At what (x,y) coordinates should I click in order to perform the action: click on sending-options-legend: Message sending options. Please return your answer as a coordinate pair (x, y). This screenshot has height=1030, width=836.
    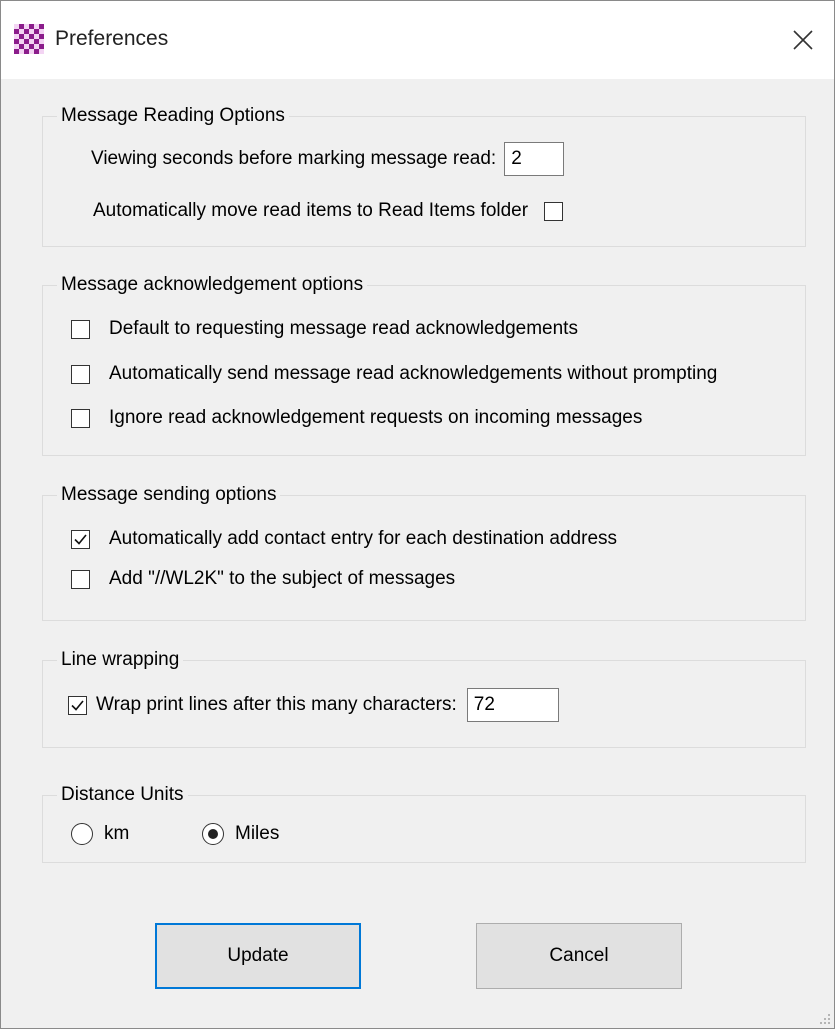
    Looking at the image, I should click on (169, 495).